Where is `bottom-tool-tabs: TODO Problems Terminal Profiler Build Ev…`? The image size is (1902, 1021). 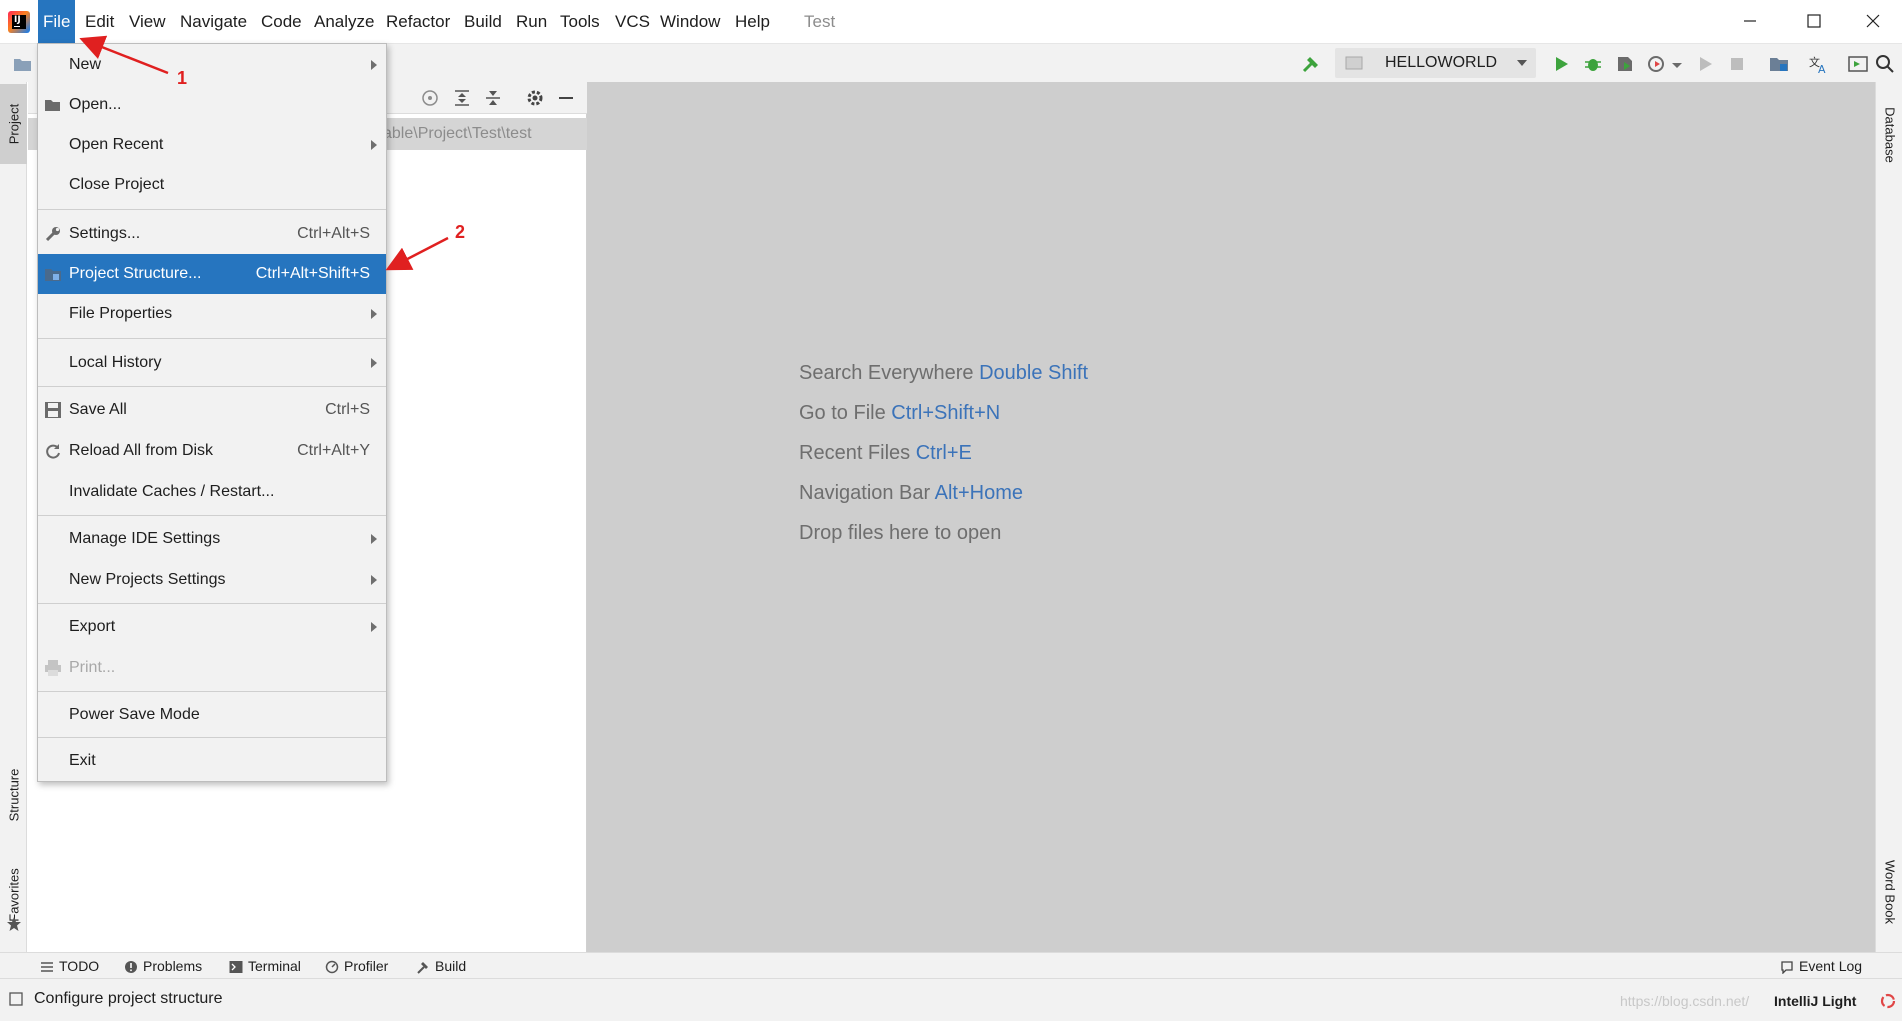 bottom-tool-tabs: TODO Problems Terminal Profiler Build Ev… is located at coordinates (951, 965).